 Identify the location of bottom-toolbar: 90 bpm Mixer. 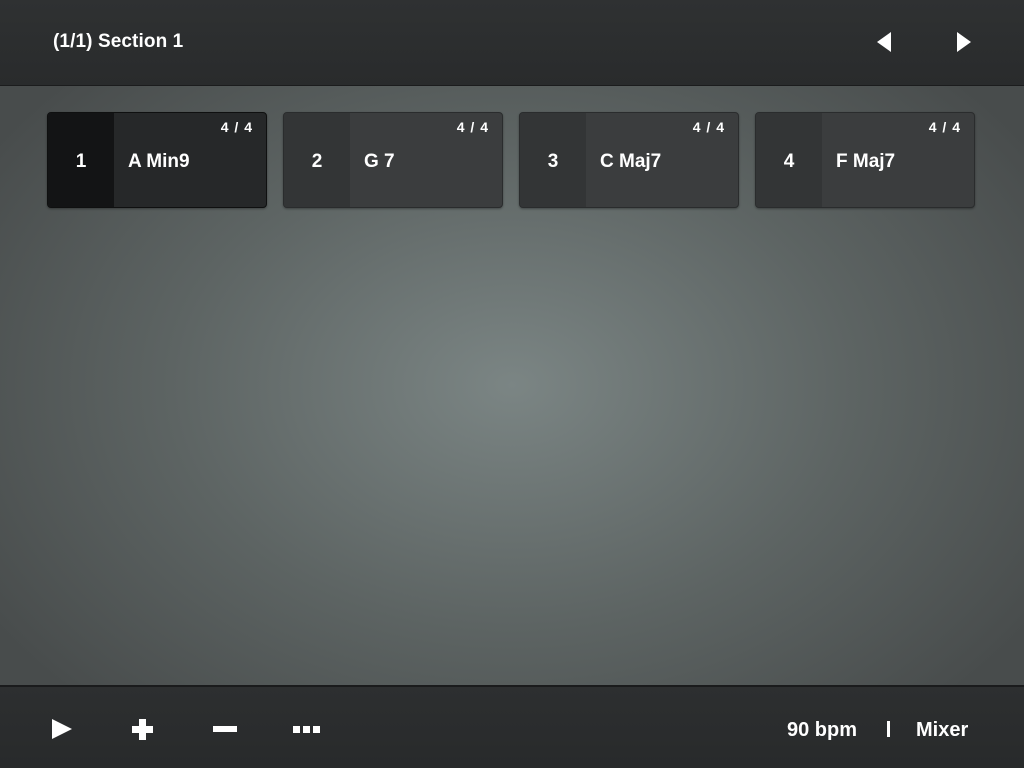
(512, 726).